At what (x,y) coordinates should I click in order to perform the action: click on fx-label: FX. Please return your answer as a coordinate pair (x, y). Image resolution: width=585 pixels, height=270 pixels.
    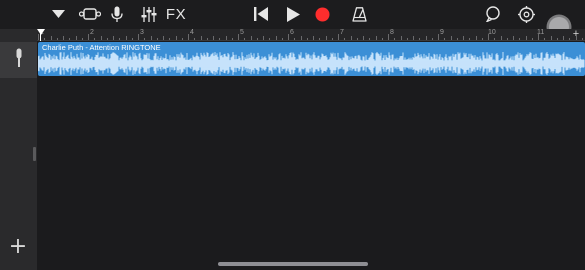
    Looking at the image, I should click on (176, 14).